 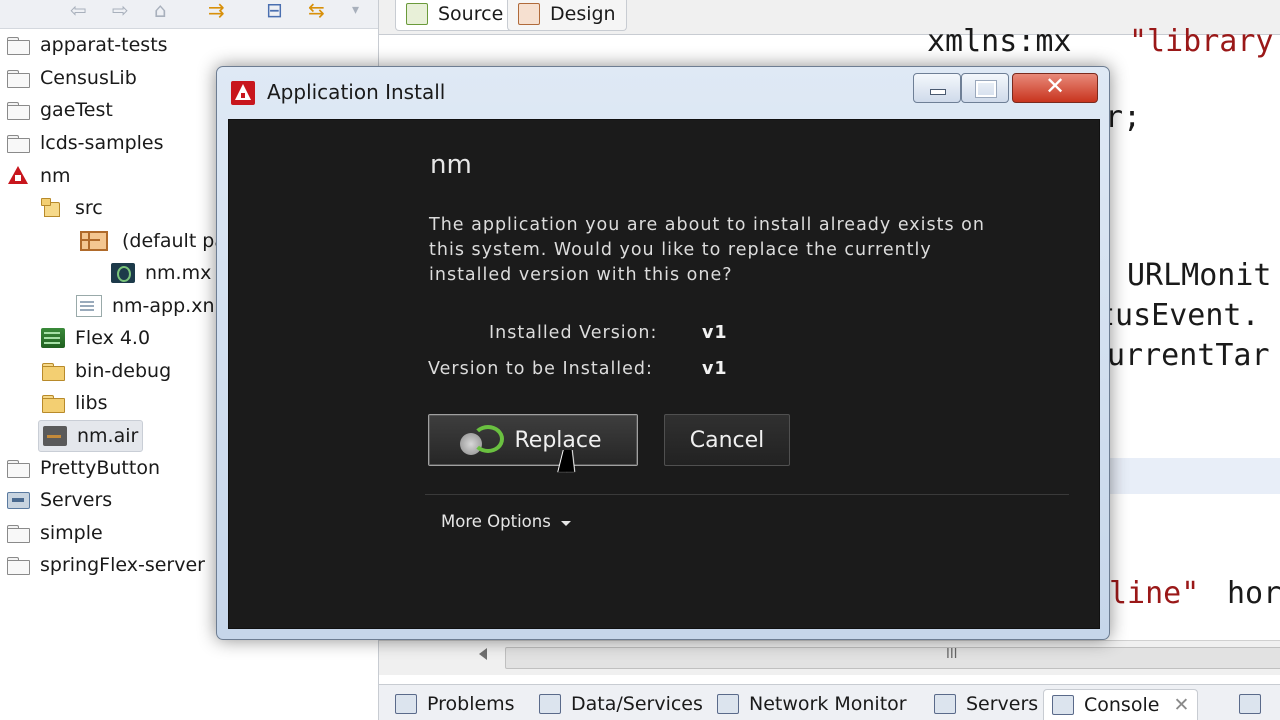 I want to click on air-file-icon, so click(x=55, y=436).